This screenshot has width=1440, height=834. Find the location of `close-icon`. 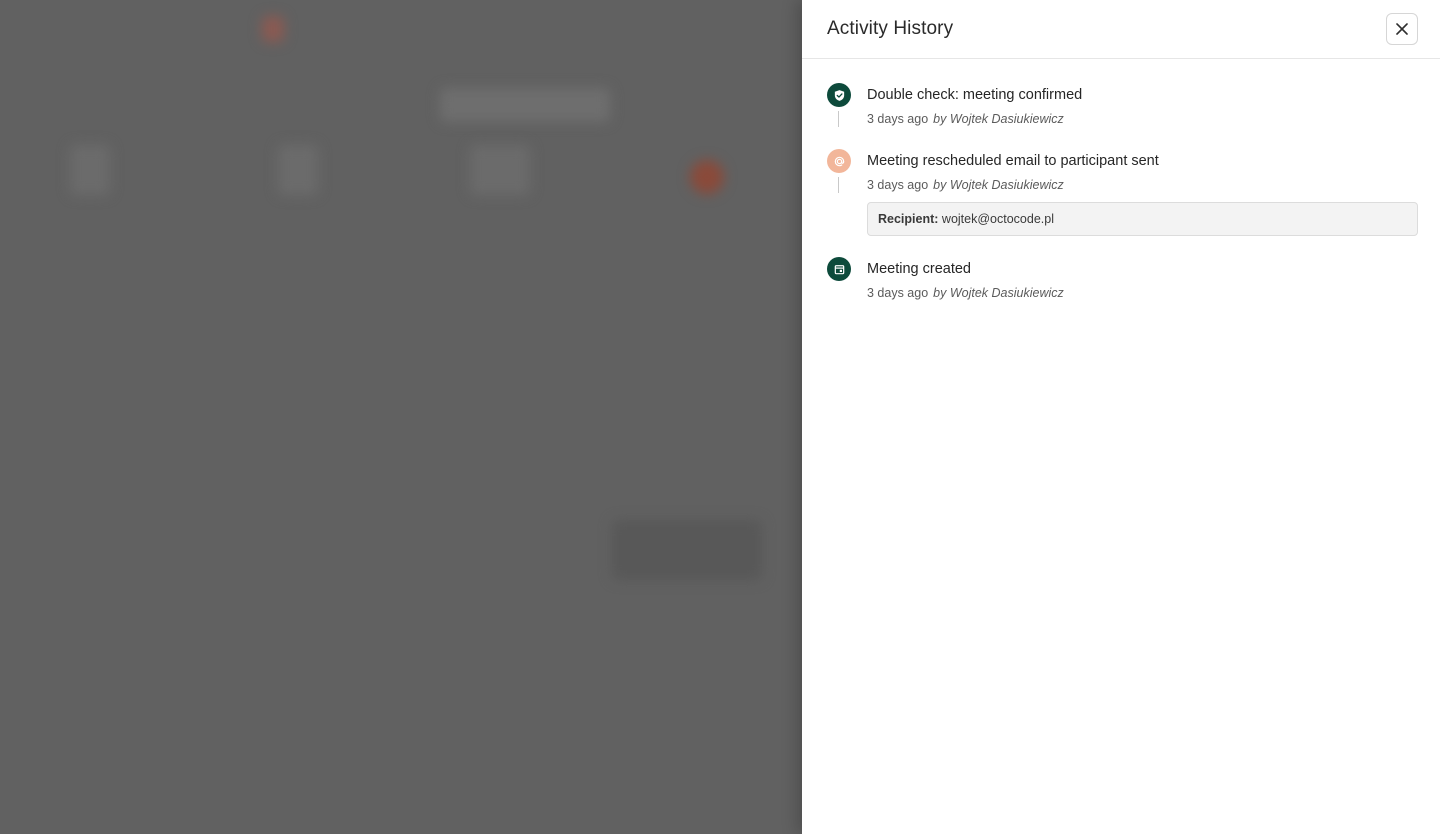

close-icon is located at coordinates (1402, 29).